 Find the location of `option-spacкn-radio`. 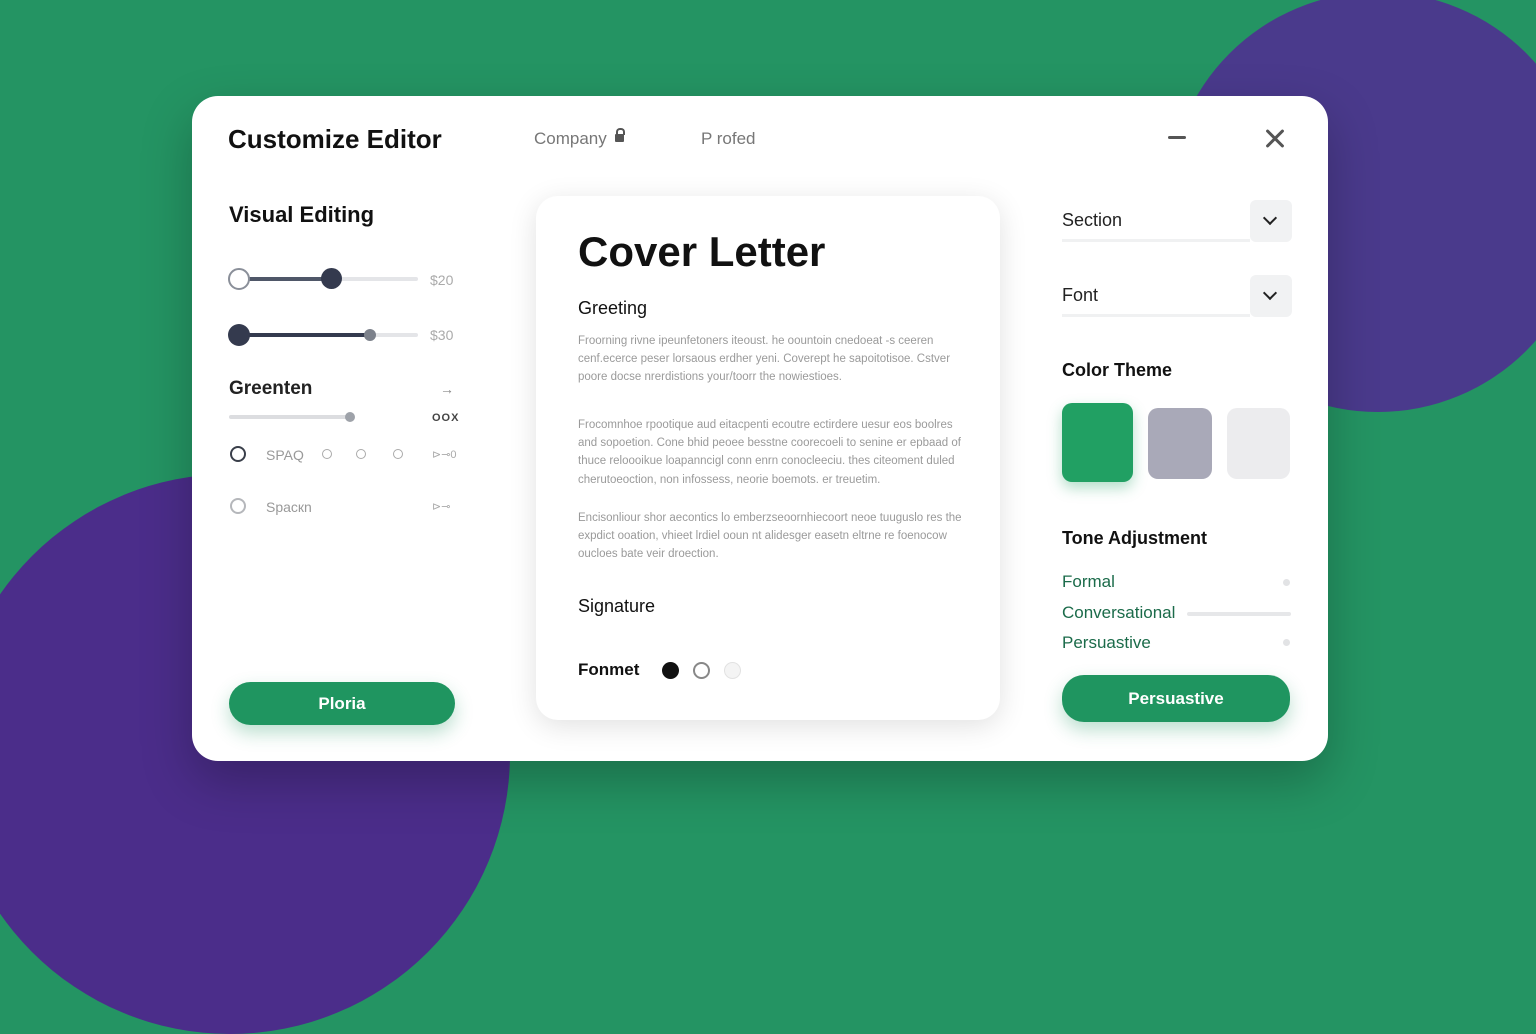

option-spacкn-radio is located at coordinates (238, 506).